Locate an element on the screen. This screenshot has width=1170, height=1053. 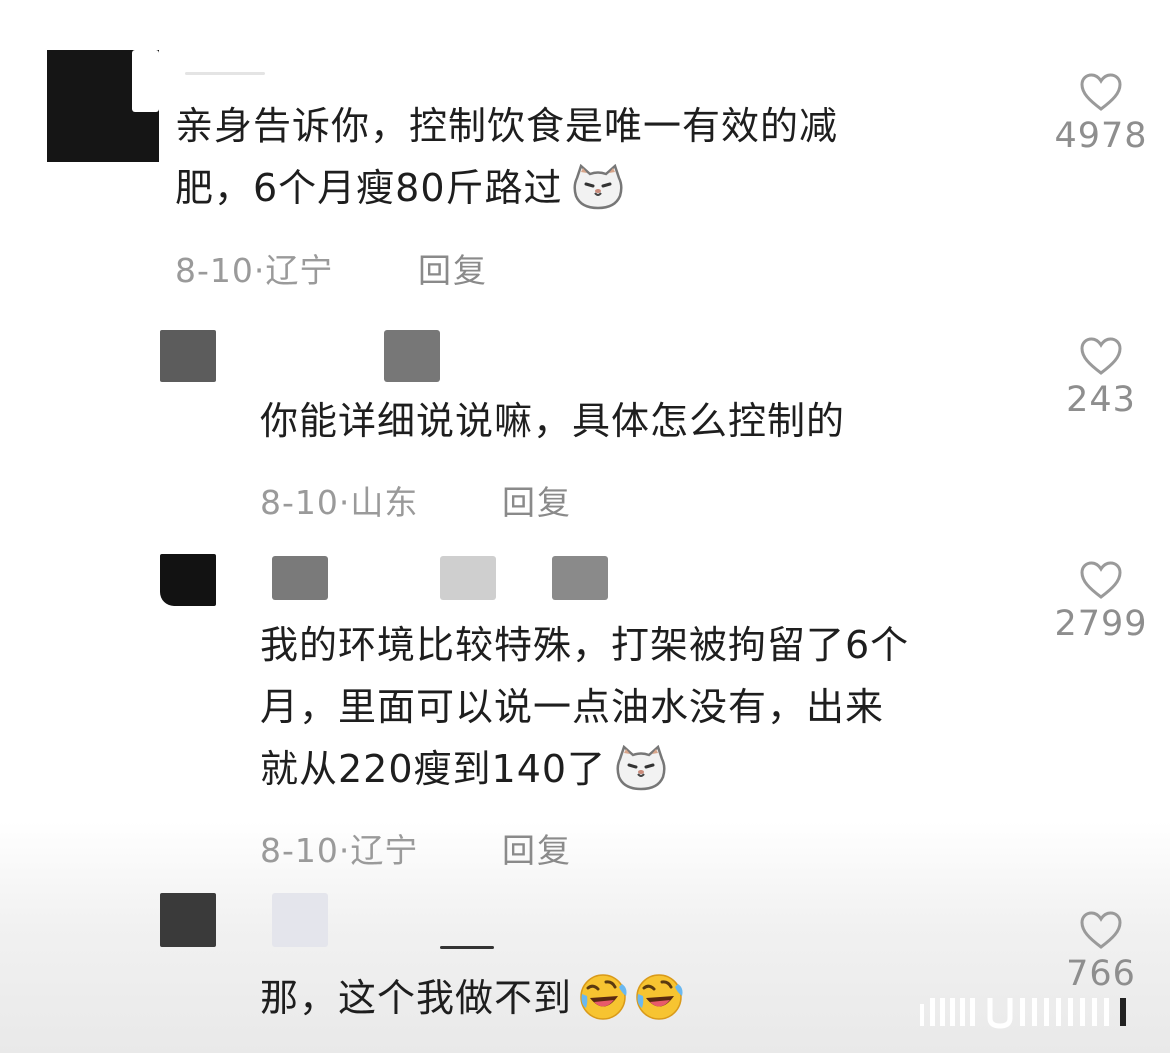
like-count: 4978 is located at coordinates (1101, 136).